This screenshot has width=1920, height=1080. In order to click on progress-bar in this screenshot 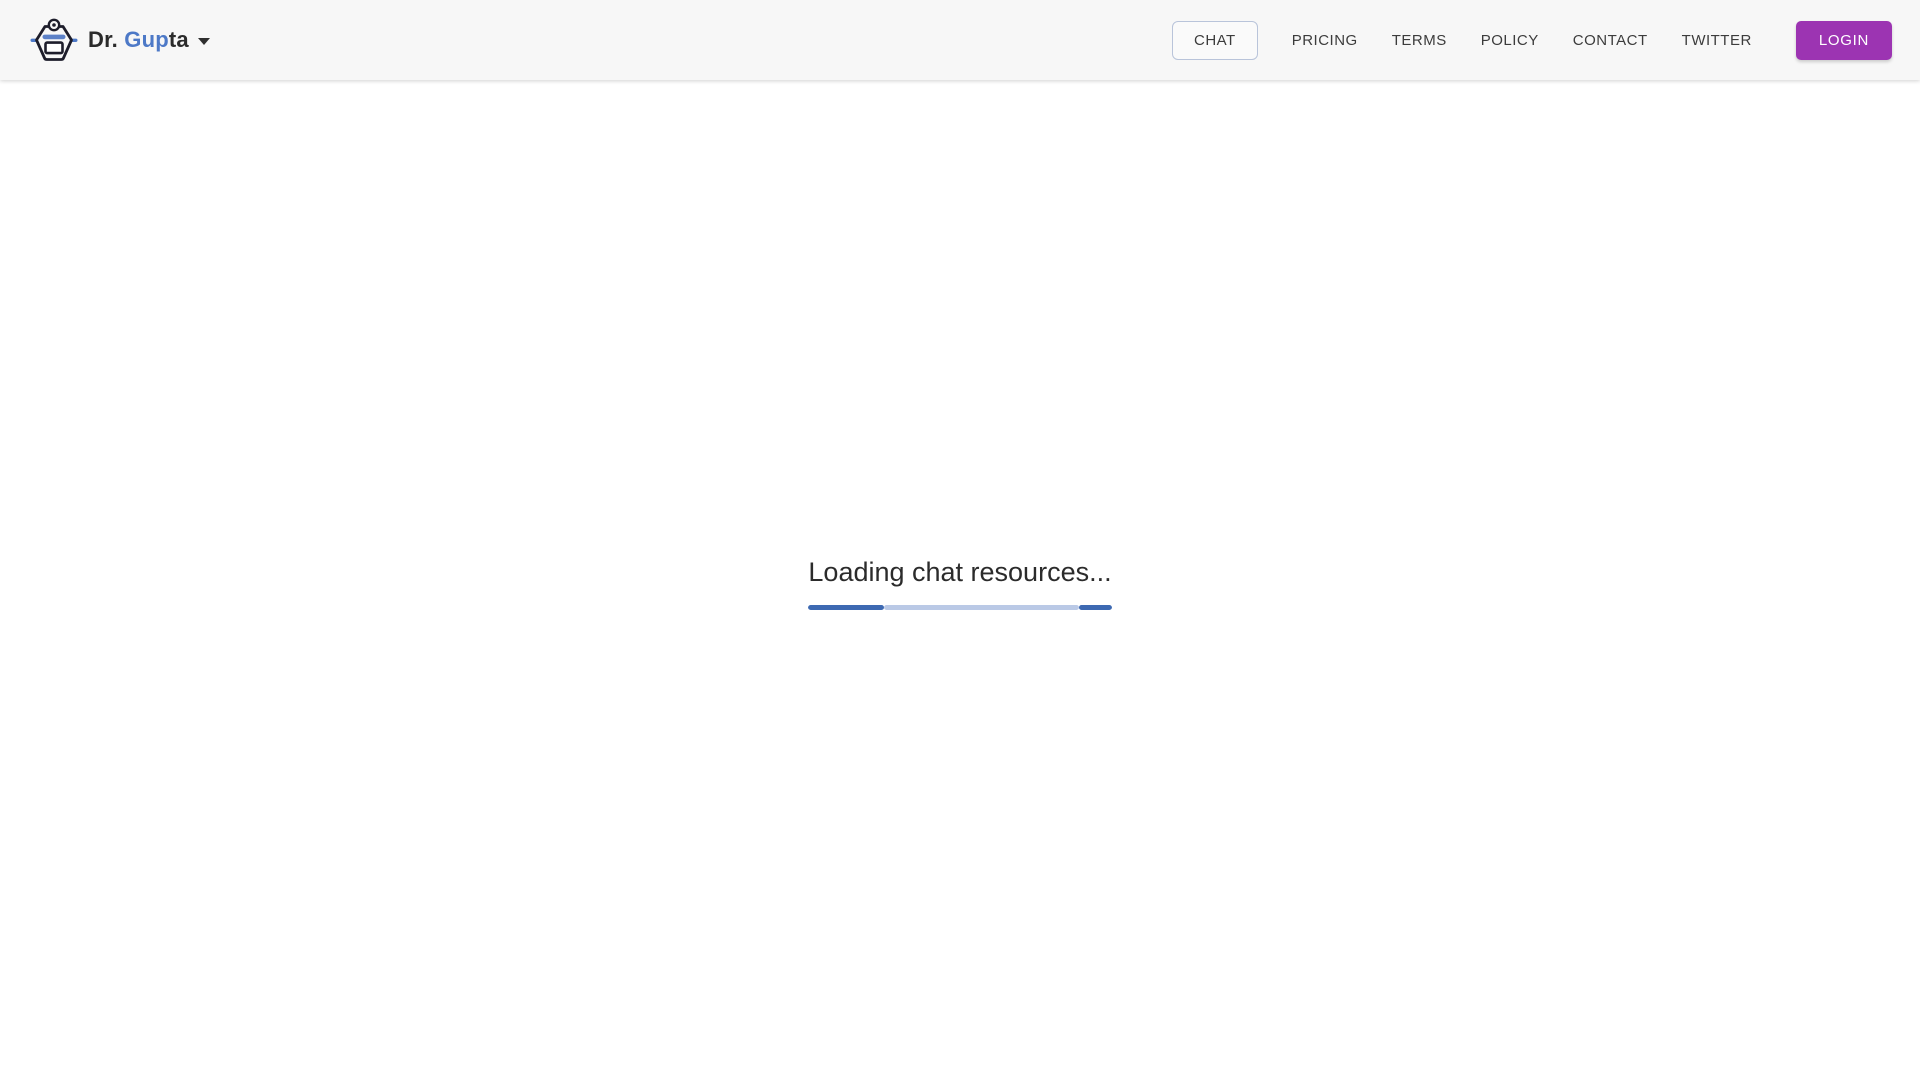, I will do `click(960, 607)`.